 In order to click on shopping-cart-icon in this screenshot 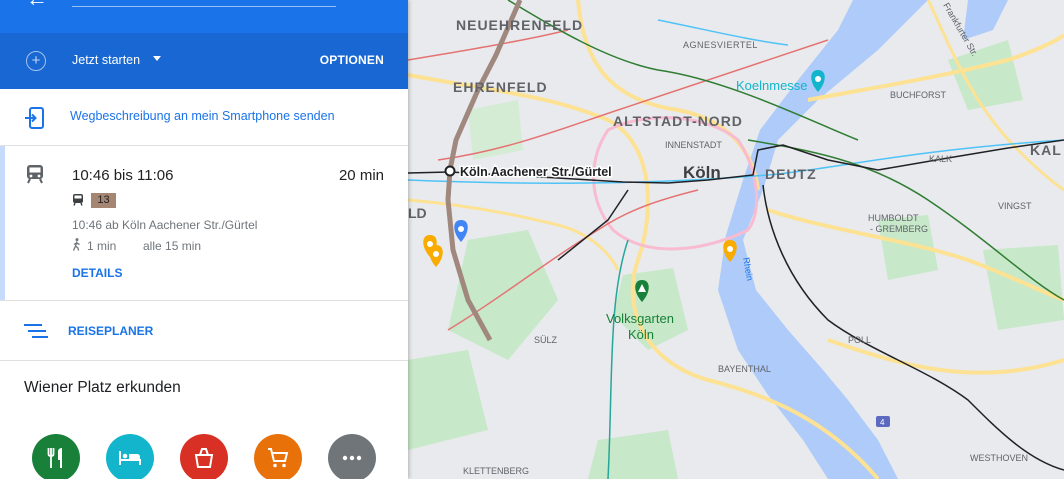, I will do `click(278, 458)`.